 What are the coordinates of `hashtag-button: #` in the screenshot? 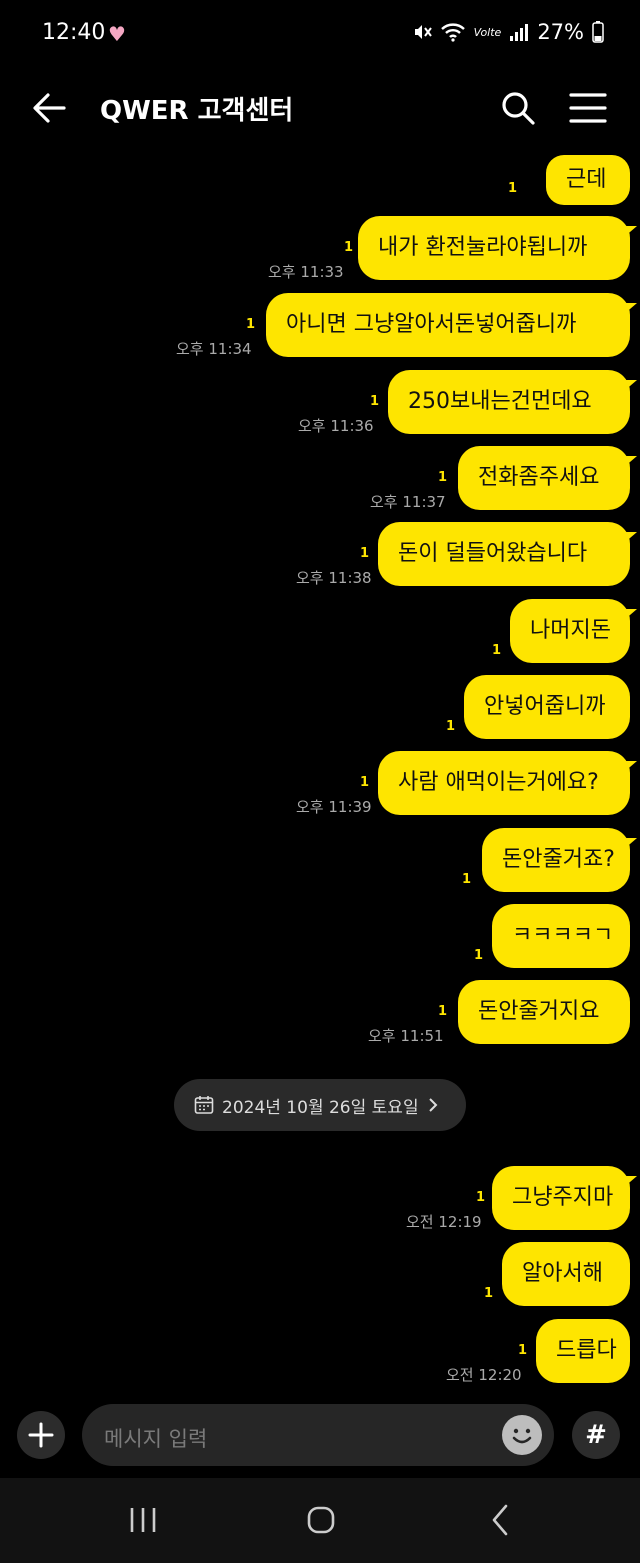 It's located at (596, 1435).